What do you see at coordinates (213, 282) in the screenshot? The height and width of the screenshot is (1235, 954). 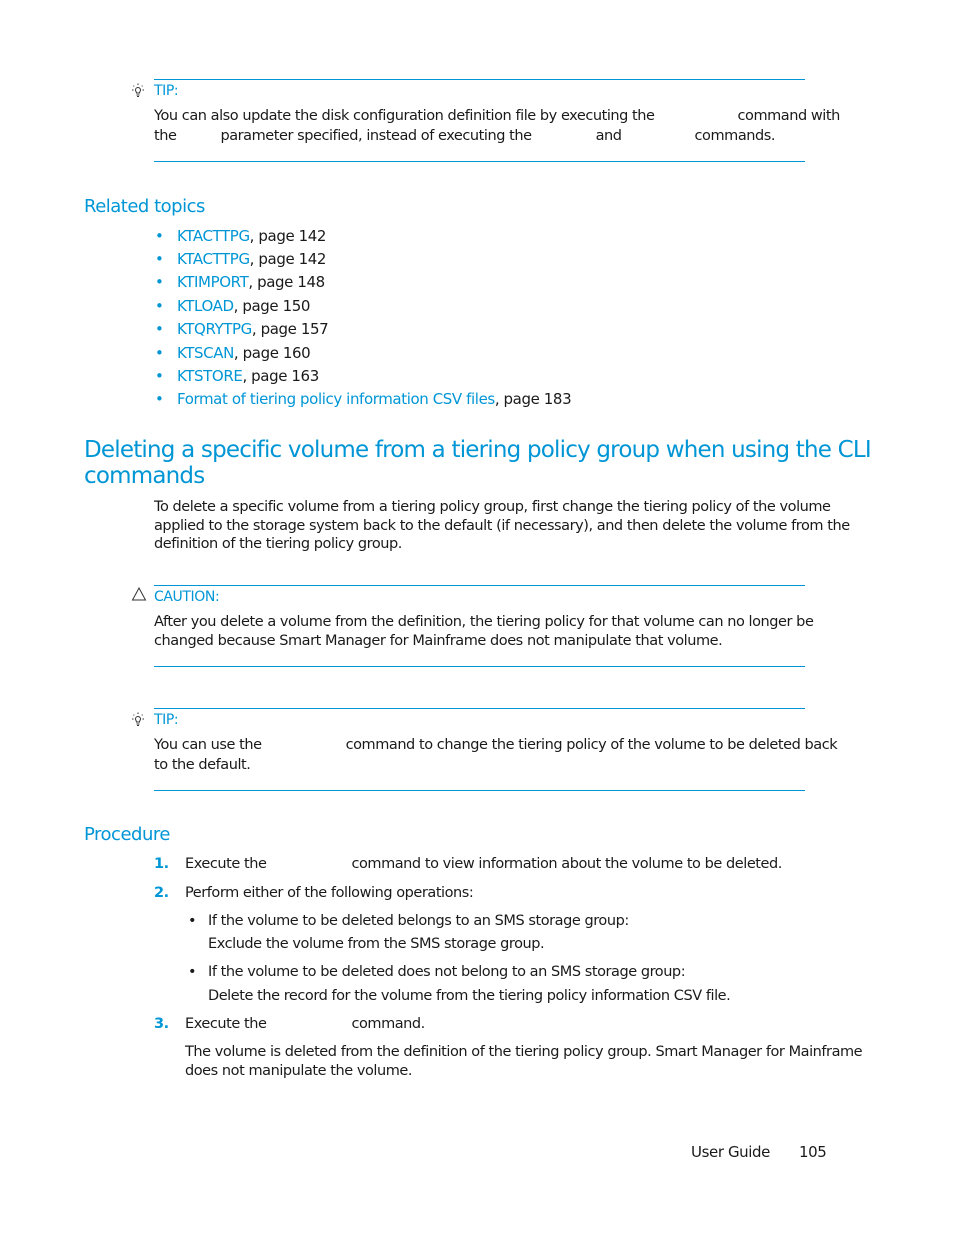 I see `related-topic-link: KTIMPORT` at bounding box center [213, 282].